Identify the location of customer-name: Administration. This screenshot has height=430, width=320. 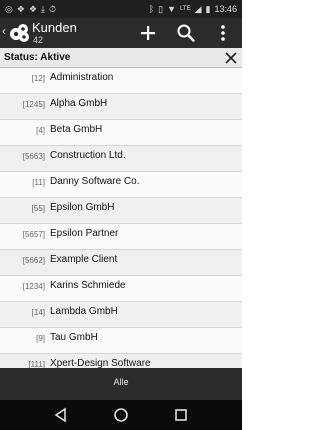
(82, 77).